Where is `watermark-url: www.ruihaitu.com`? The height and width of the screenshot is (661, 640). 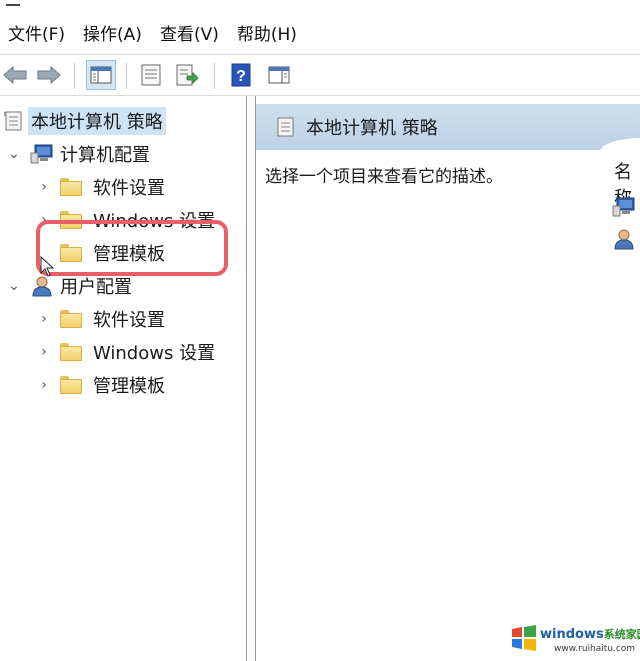 watermark-url: www.ruihaitu.com is located at coordinates (595, 649).